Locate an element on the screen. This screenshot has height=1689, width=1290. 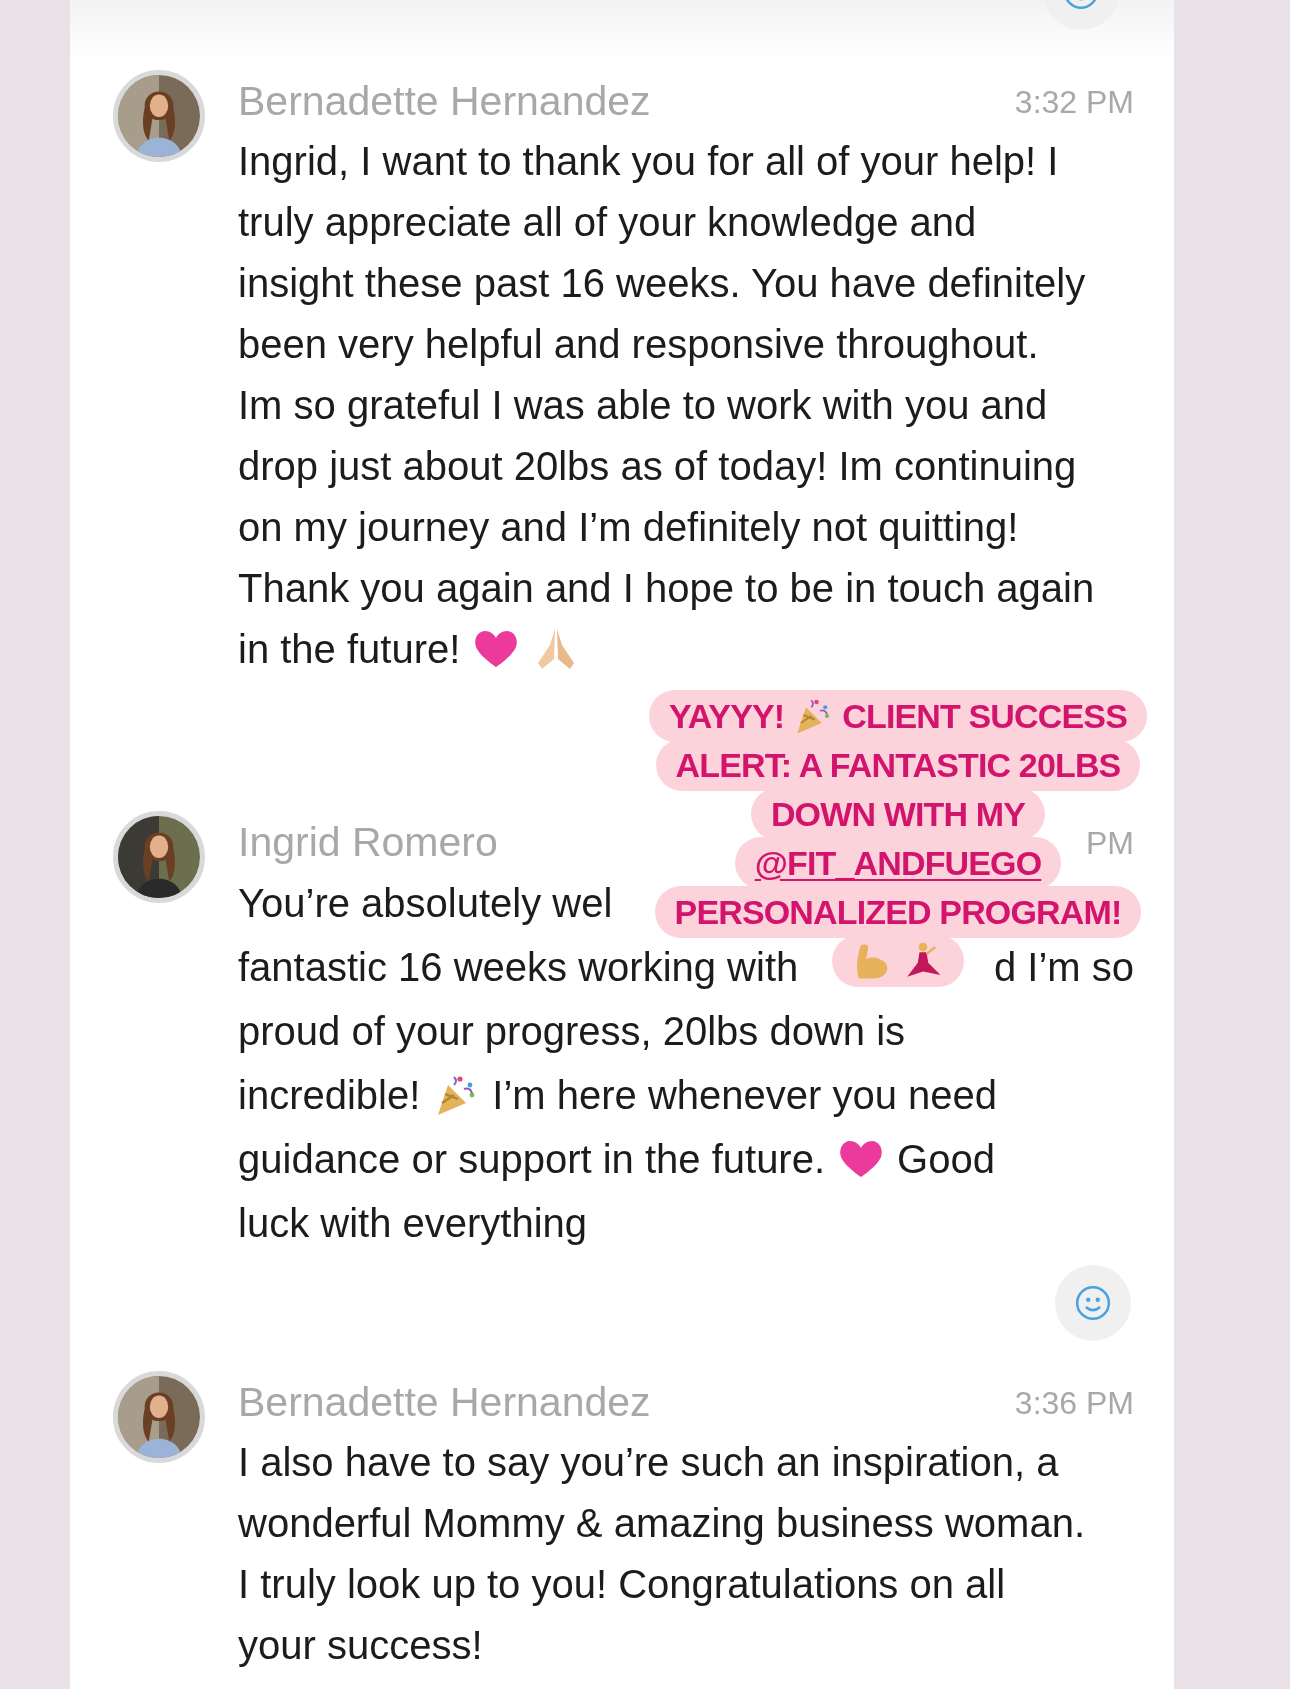
mention-link: @FIT_ANDFUEGO is located at coordinates (898, 863).